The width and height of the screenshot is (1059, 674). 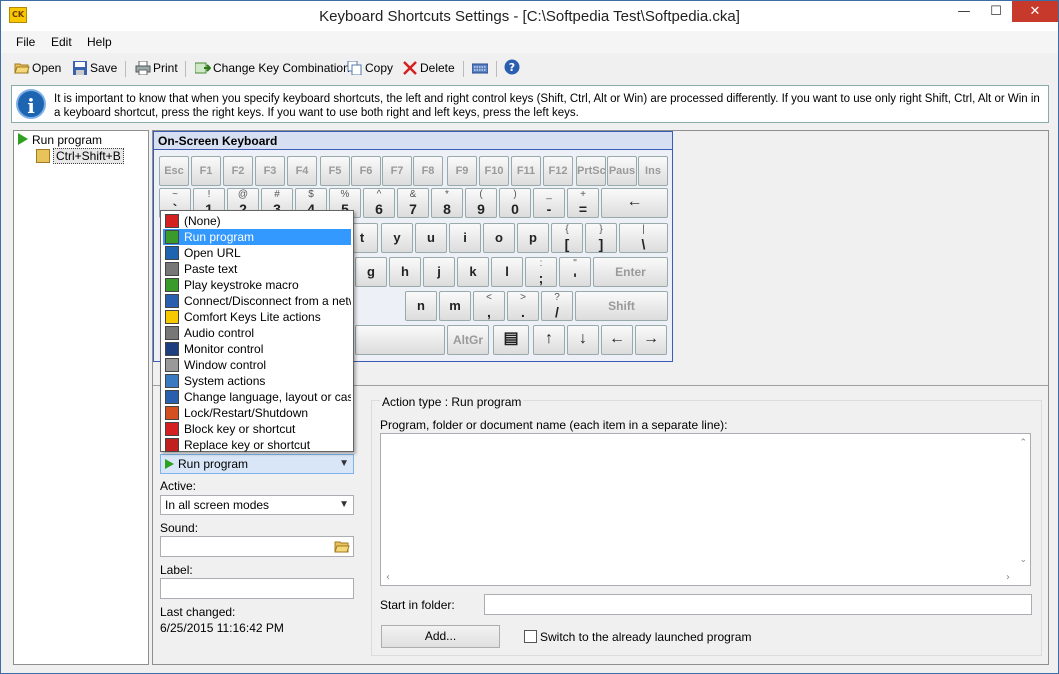 What do you see at coordinates (272, 68) in the screenshot?
I see `change-key-button: Change Key Combination` at bounding box center [272, 68].